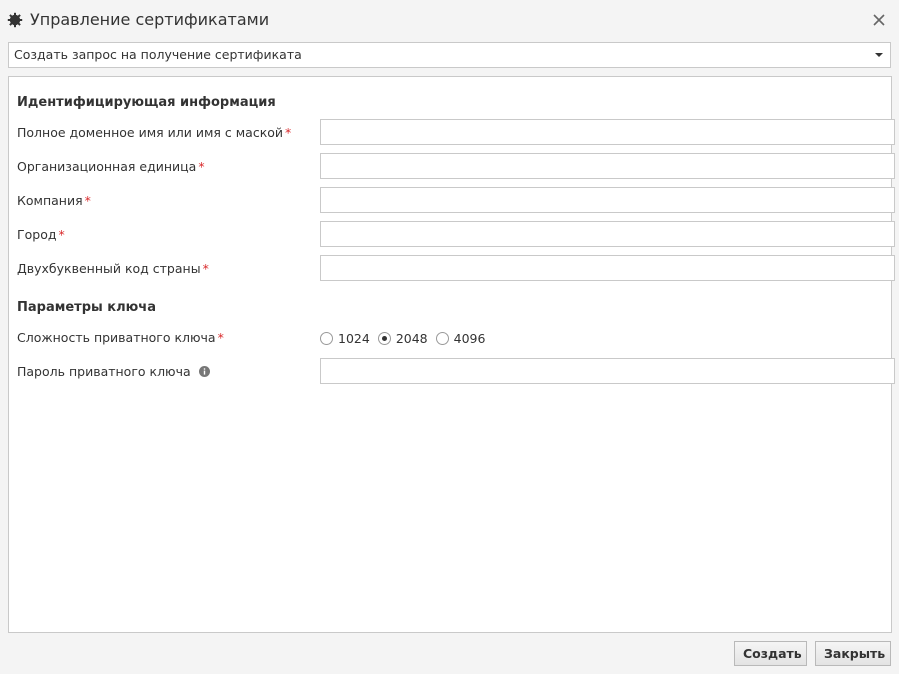  Describe the element at coordinates (411, 338) in the screenshot. I see `radio-label: 2048` at that location.